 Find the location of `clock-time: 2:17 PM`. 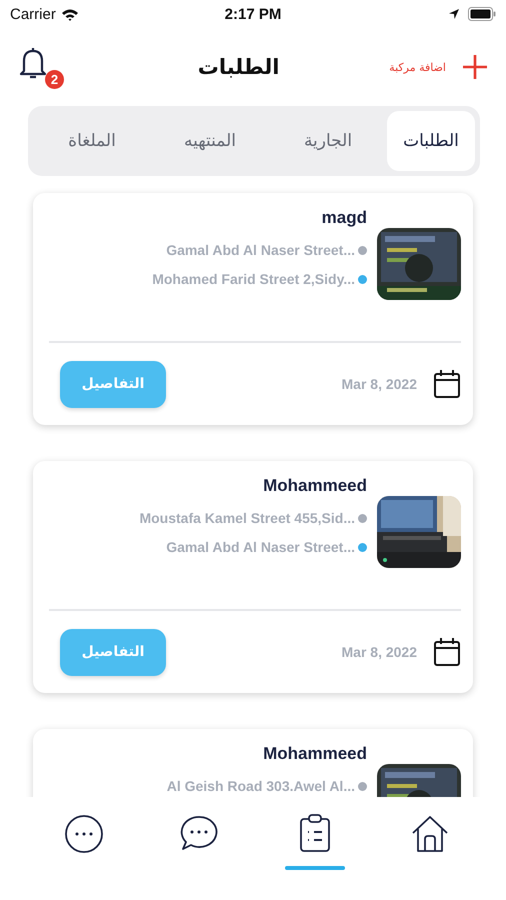

clock-time: 2:17 PM is located at coordinates (253, 14).